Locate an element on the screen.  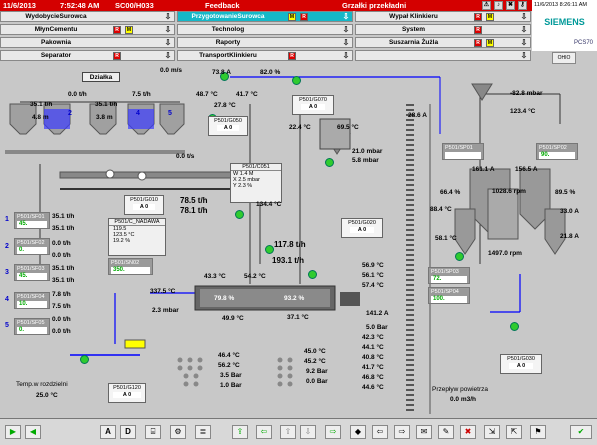
g010-tag: P501/G010 A 0 is located at coordinates (144, 205).